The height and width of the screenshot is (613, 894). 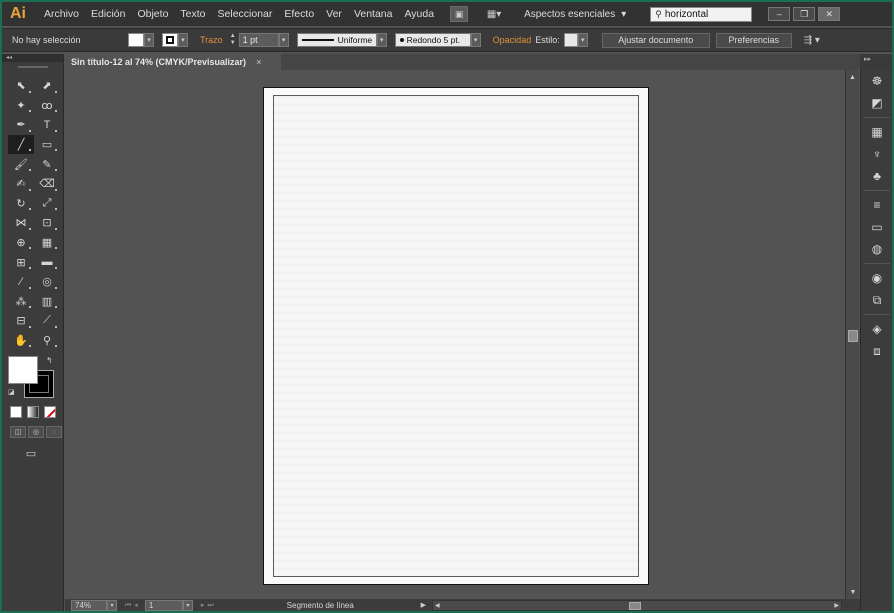 I want to click on stroke-label-link: Trazo, so click(x=211, y=40).